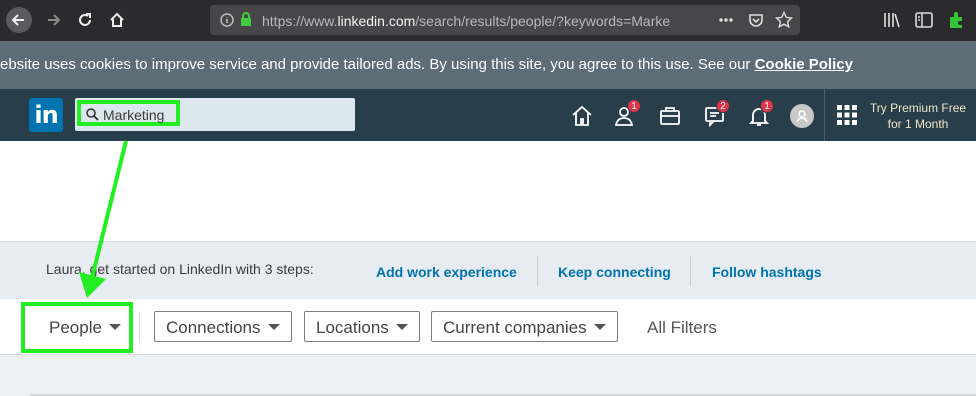 The image size is (976, 396). I want to click on locations-filter-button: Locations, so click(362, 326).